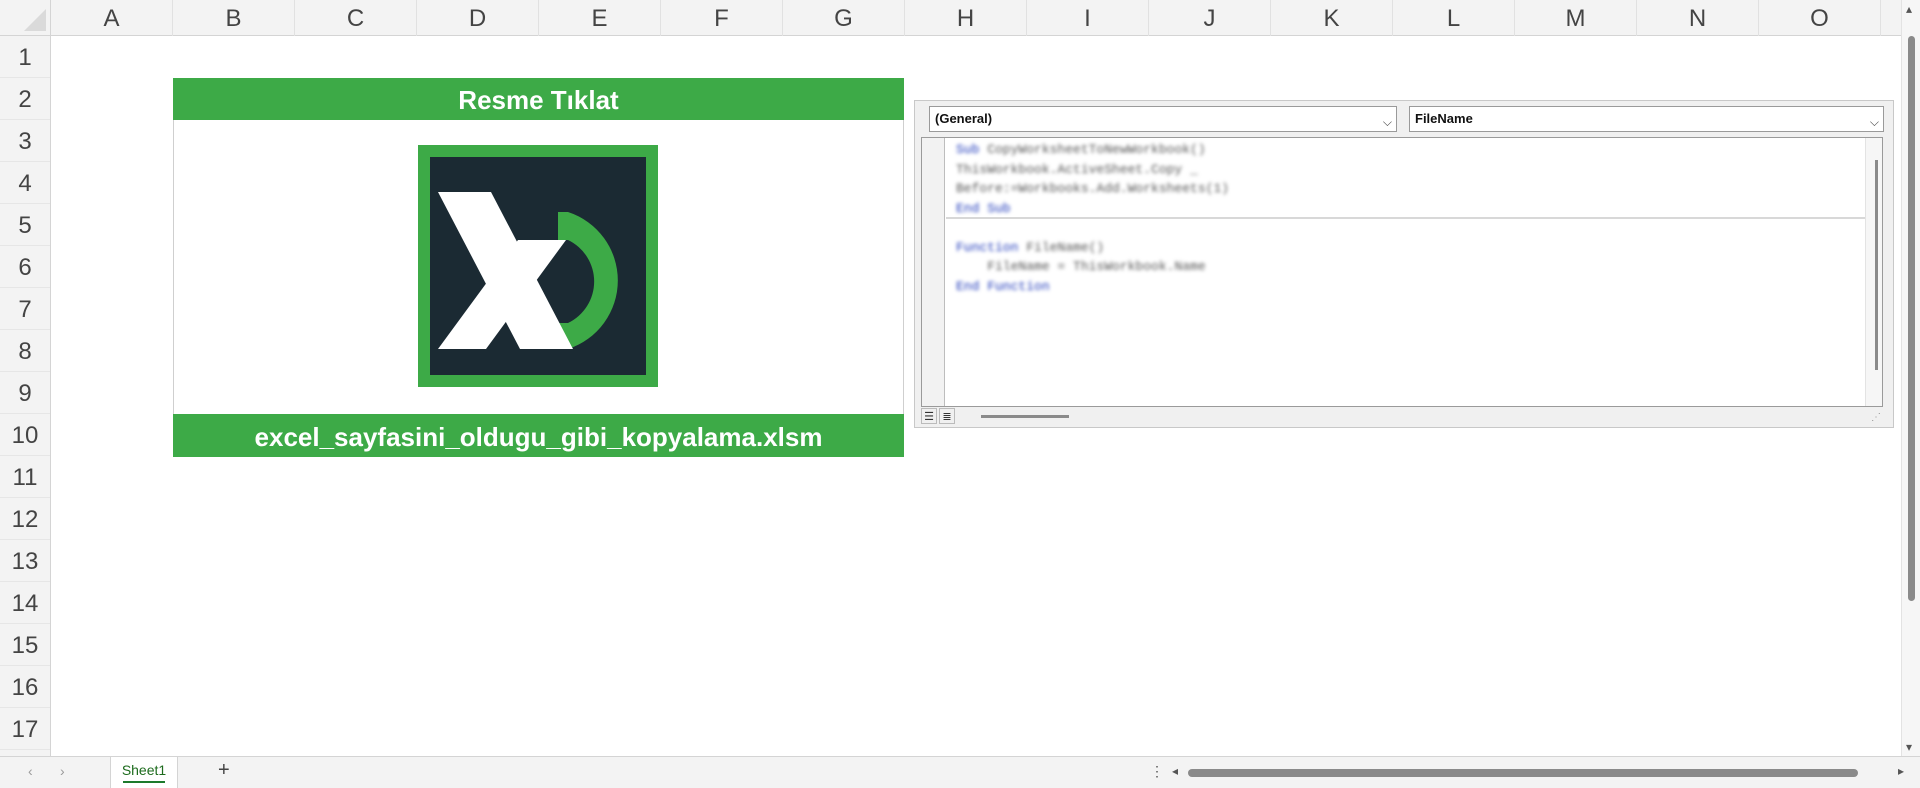  Describe the element at coordinates (960, 772) in the screenshot. I see `sheet-tab-bar: ‹ › Sheet1 + ⋮ ◂ ▸` at that location.